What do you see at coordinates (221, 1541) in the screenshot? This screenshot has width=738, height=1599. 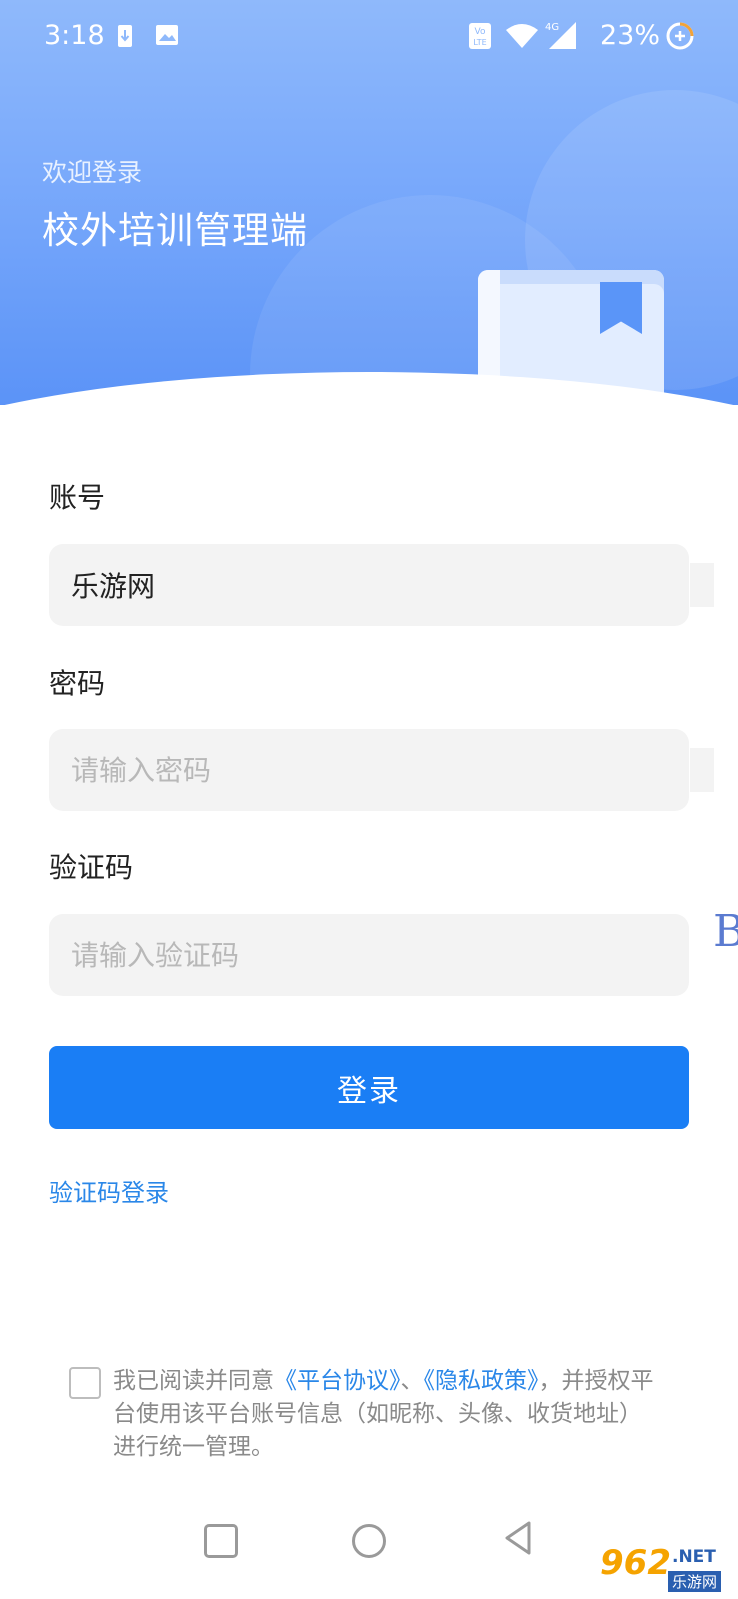 I see `recent-apps-button` at bounding box center [221, 1541].